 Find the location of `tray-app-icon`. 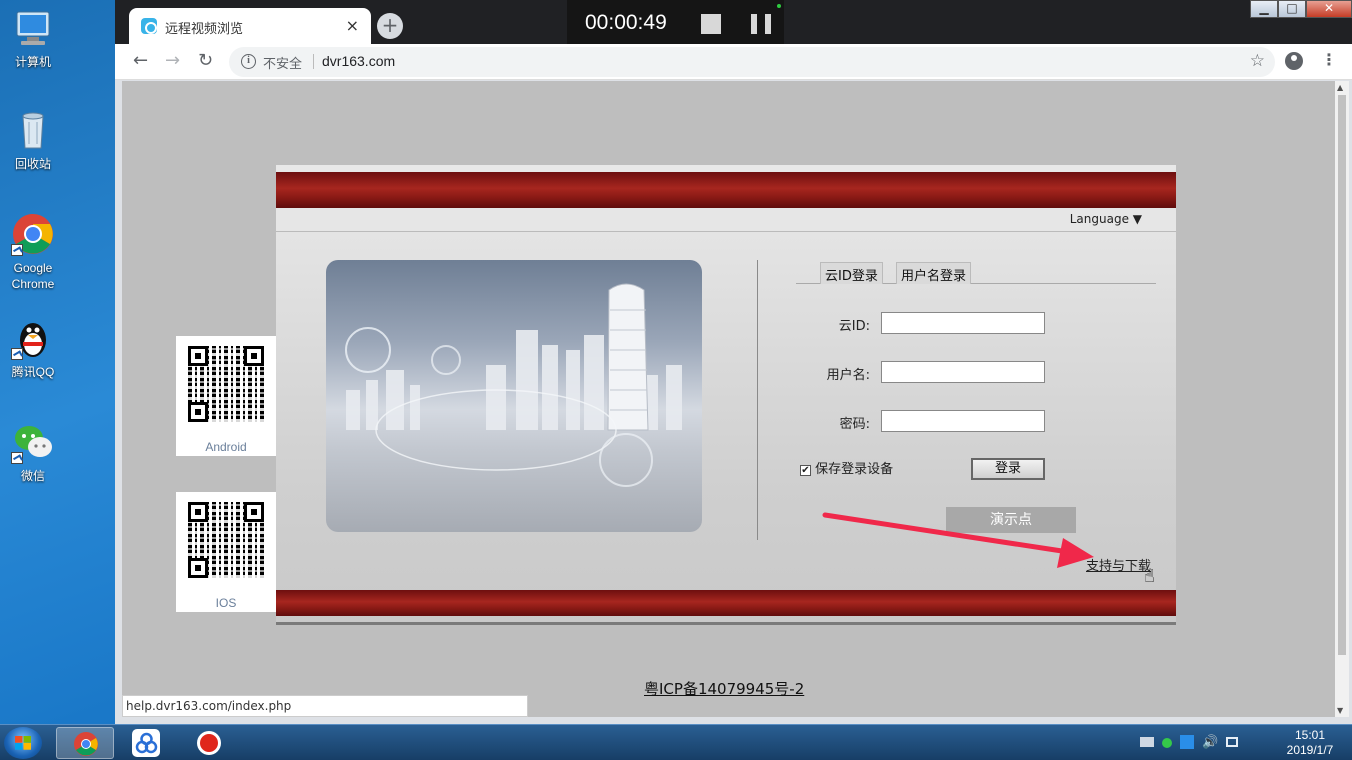

tray-app-icon is located at coordinates (1187, 742).